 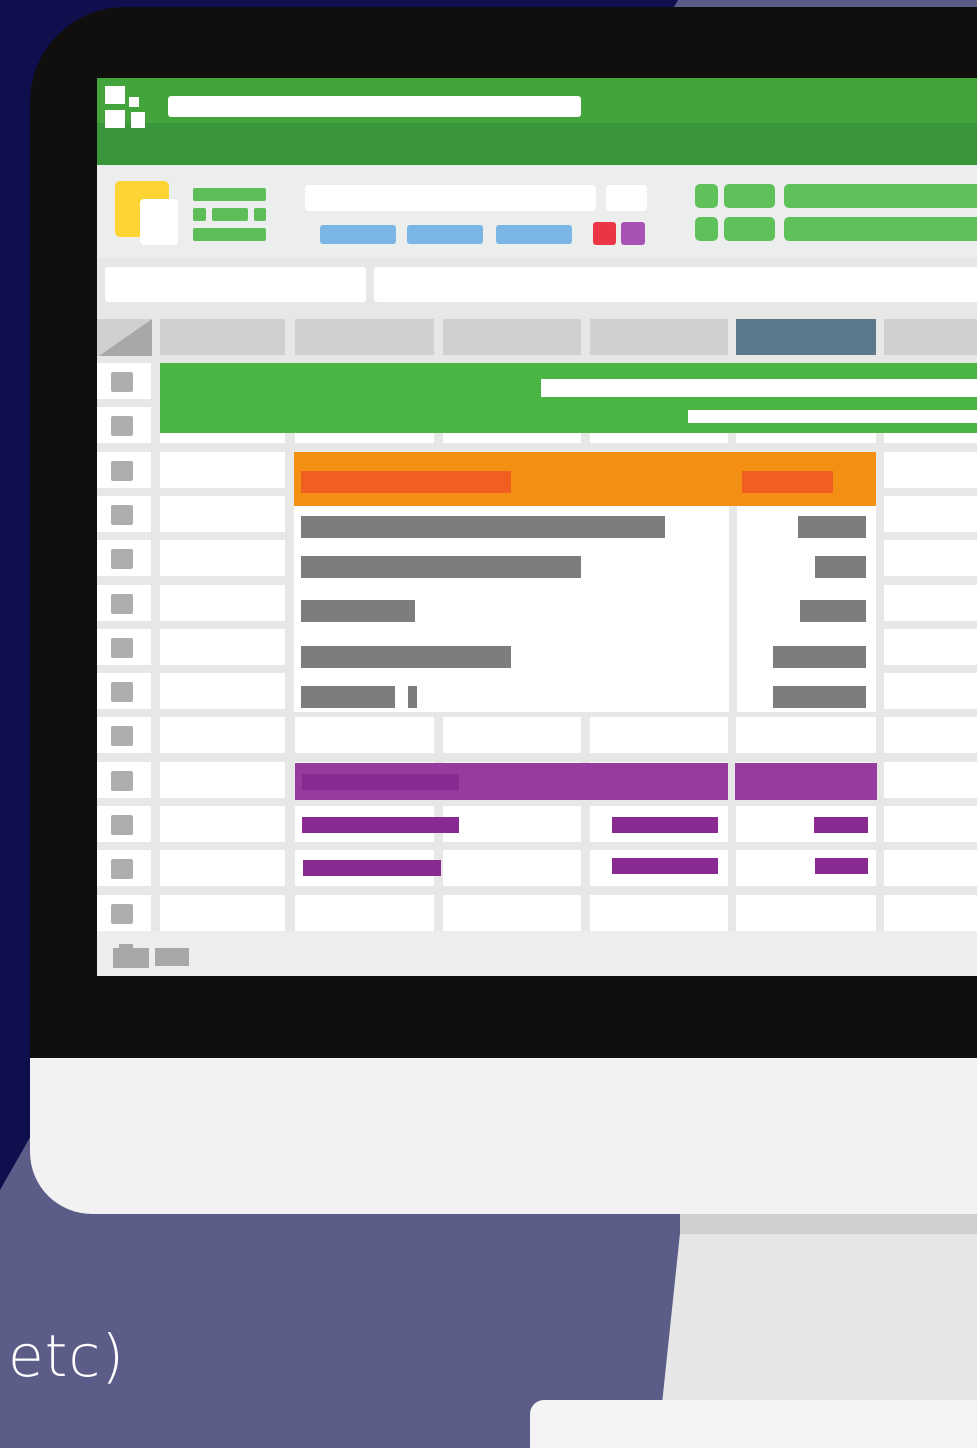 What do you see at coordinates (503, 1136) in the screenshot?
I see `monitor-chin` at bounding box center [503, 1136].